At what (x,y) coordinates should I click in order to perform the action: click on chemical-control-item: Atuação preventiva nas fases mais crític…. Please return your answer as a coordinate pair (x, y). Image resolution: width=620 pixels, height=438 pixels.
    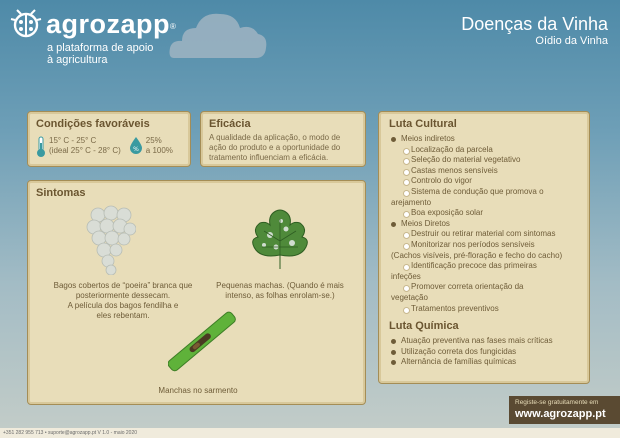
    Looking at the image, I should click on (484, 341).